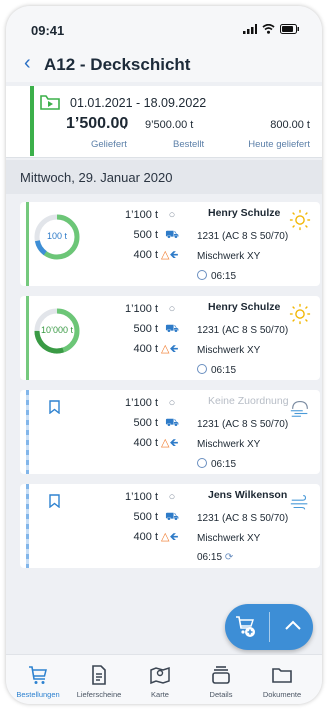 This screenshot has height=709, width=329. Describe the element at coordinates (164, 29) in the screenshot. I see `status-bar: 09:41` at that location.